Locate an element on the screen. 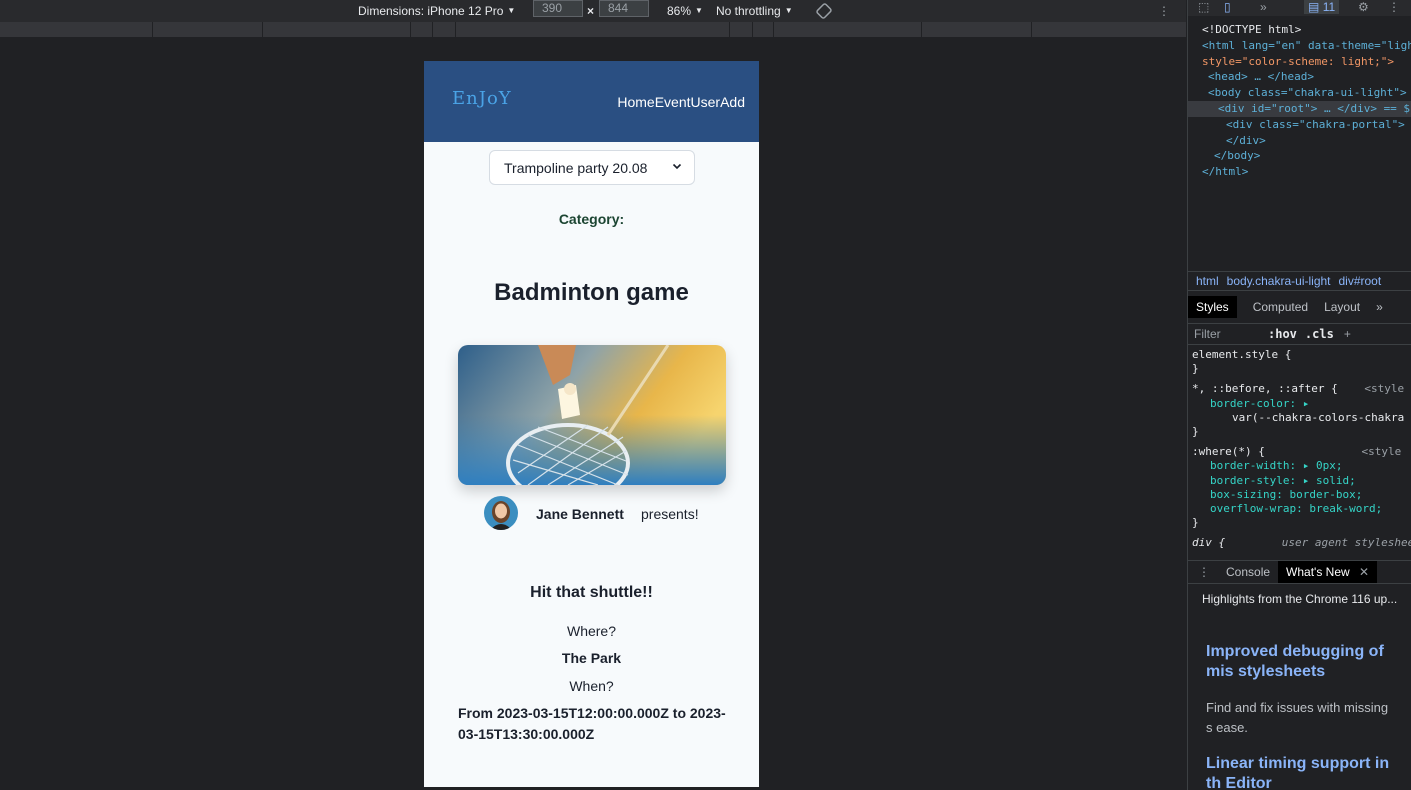  gear-icon: ⚙ is located at coordinates (1363, 7).